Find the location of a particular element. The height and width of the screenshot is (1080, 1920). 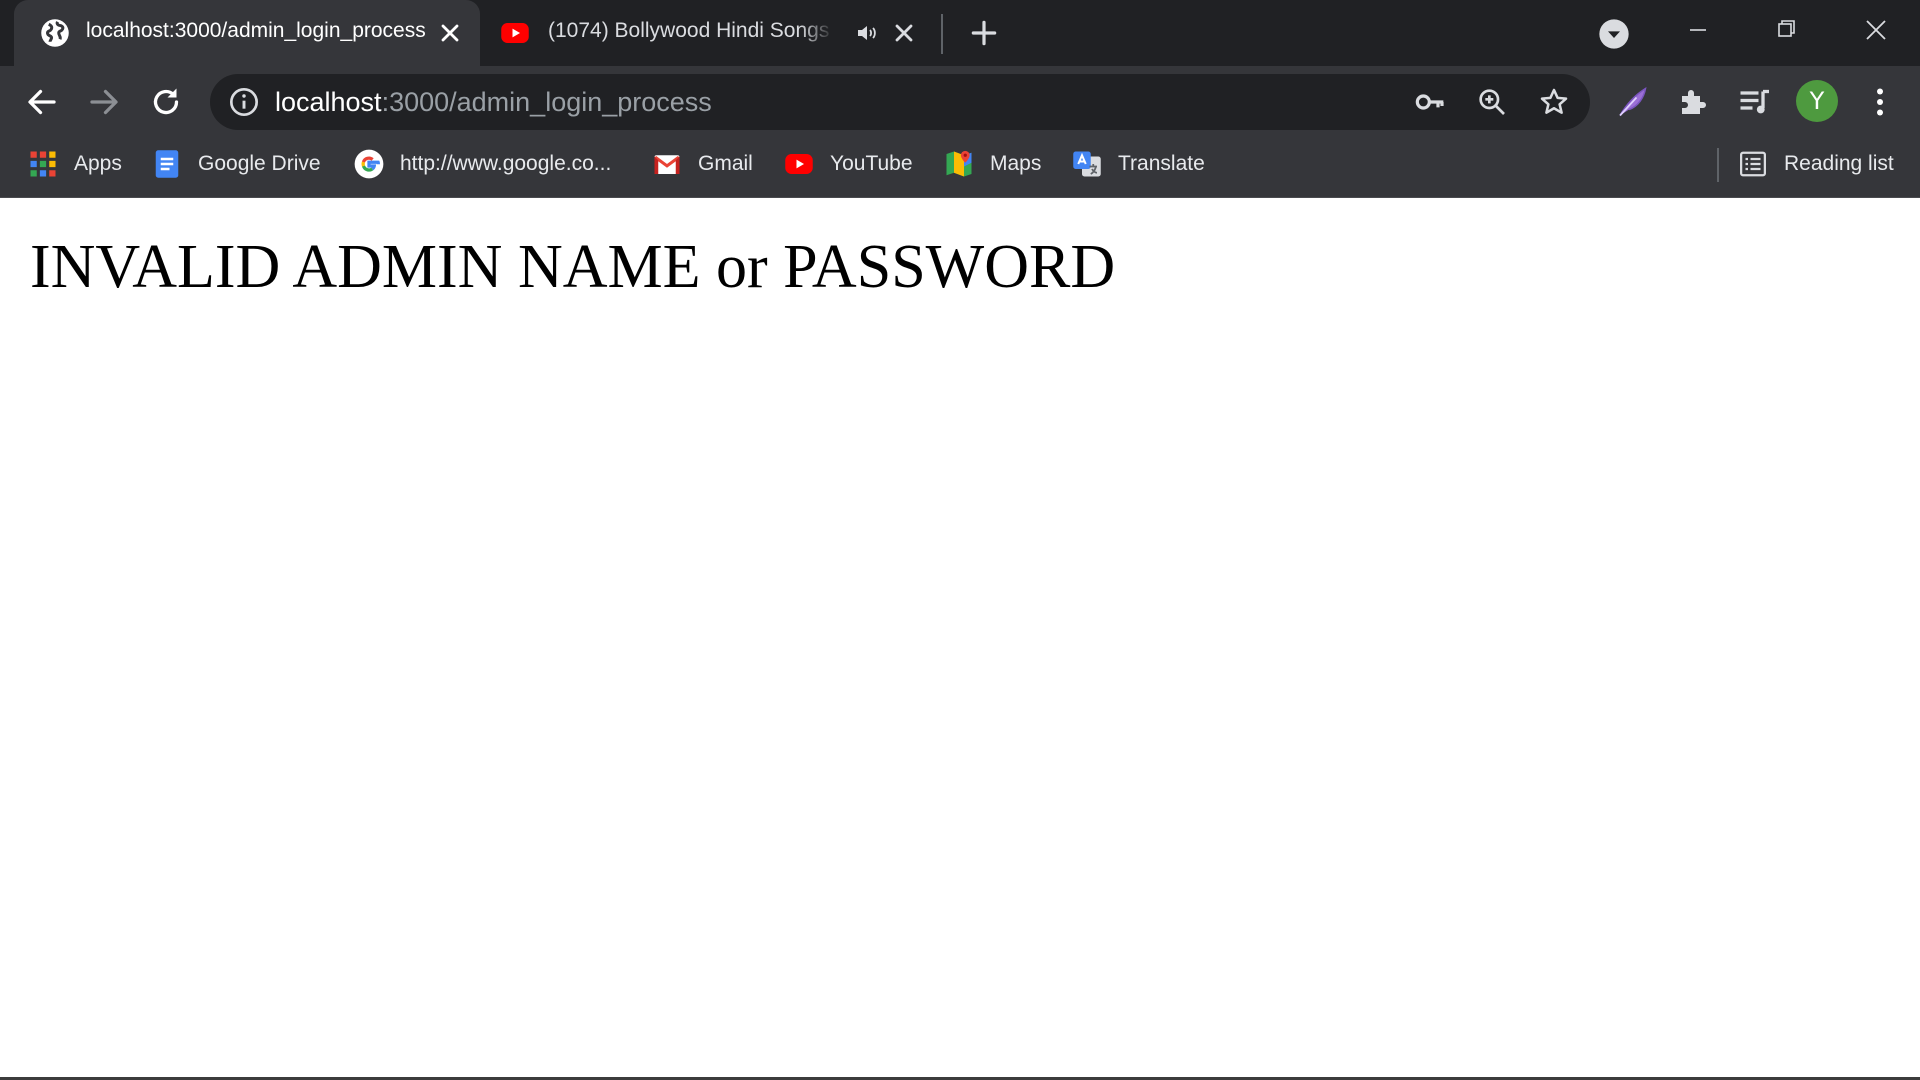

error-message: INVALID ADMIN NAME or PASSWORD is located at coordinates (573, 267).